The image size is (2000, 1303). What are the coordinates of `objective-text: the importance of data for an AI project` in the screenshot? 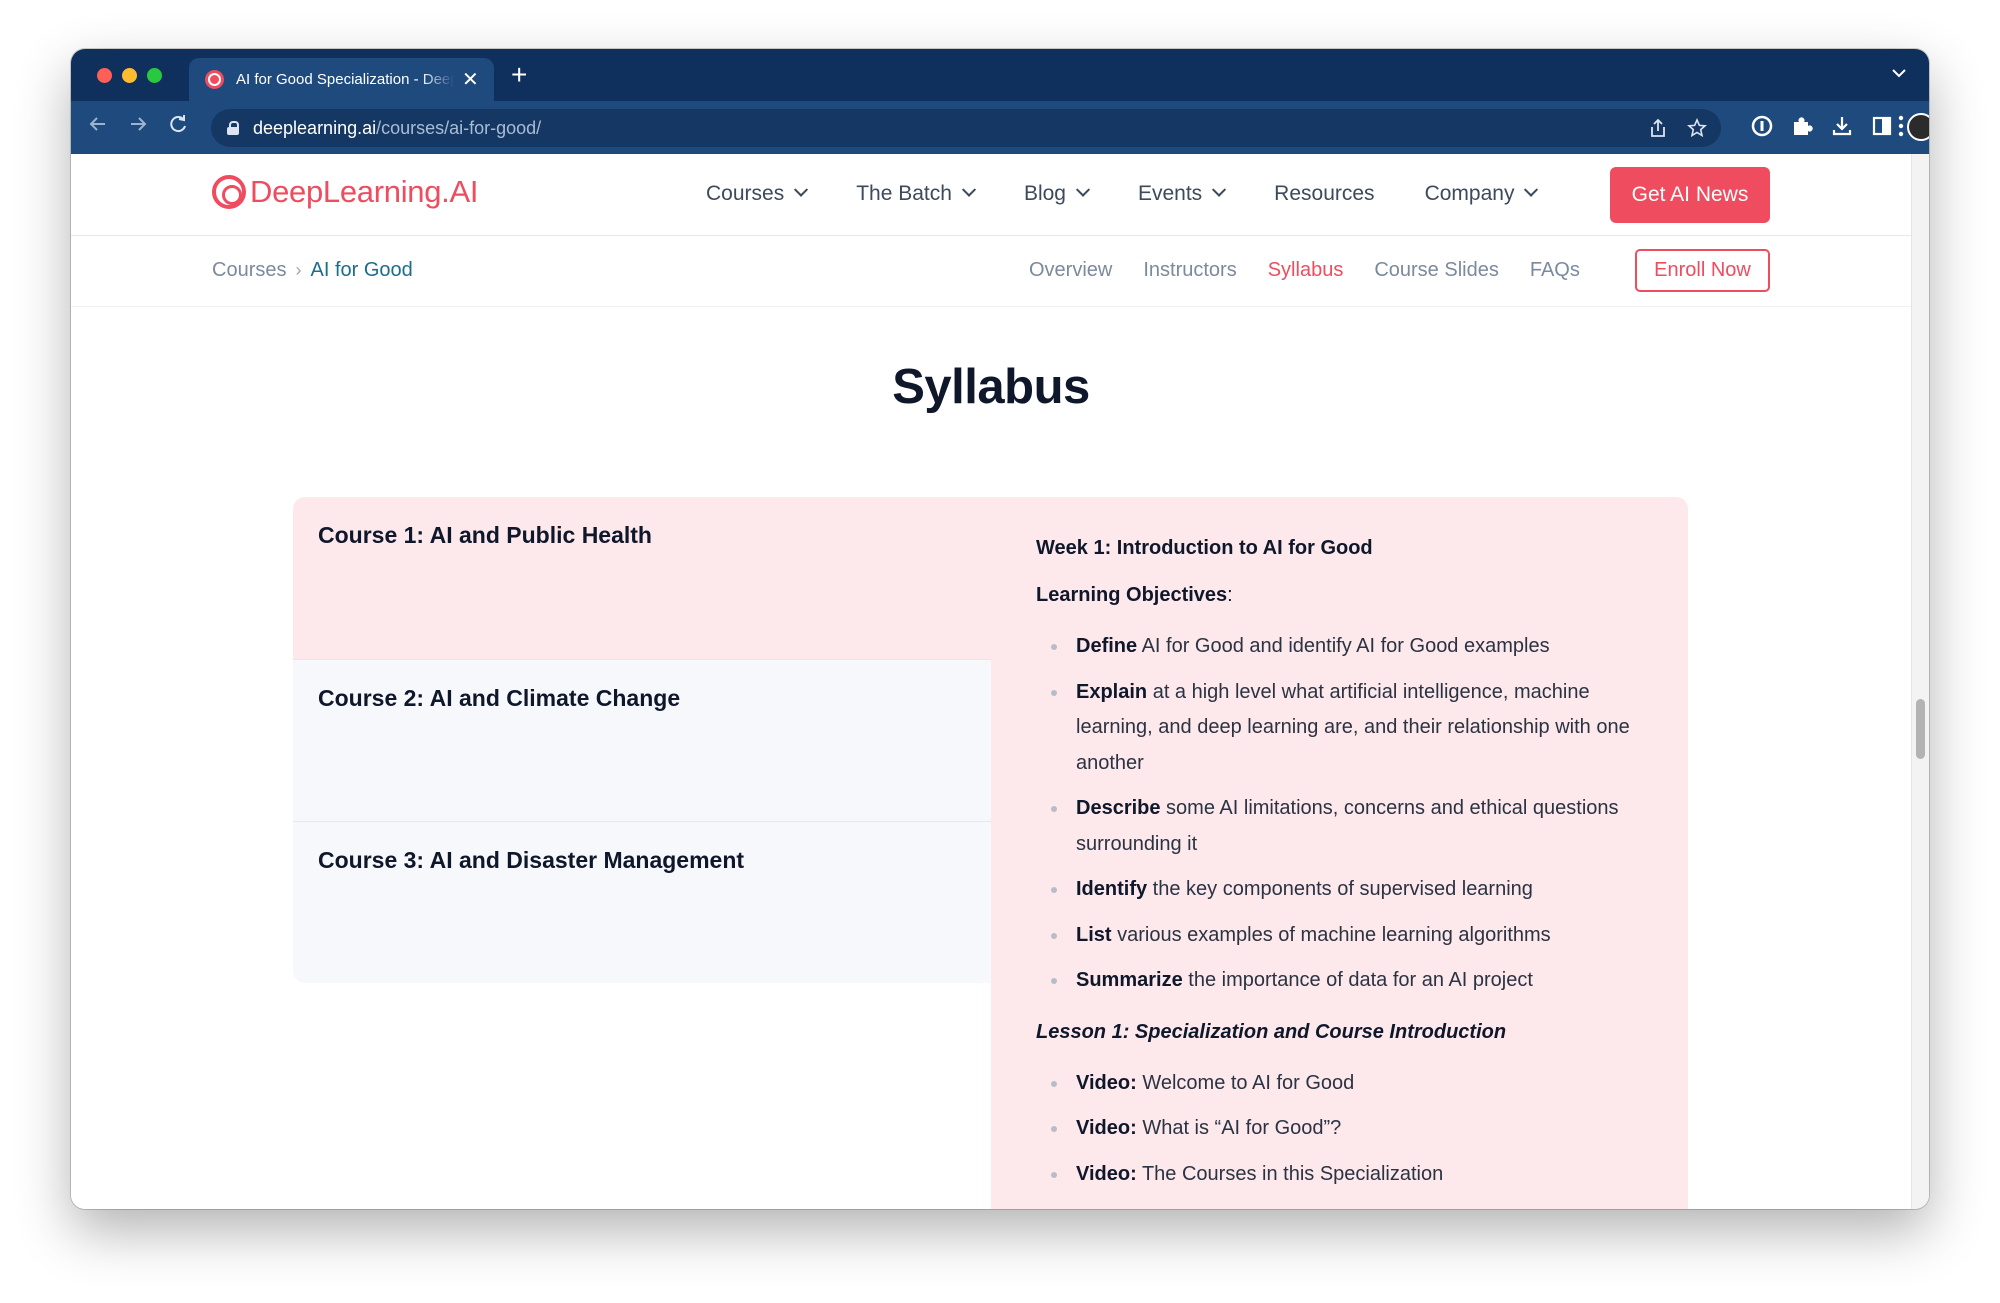 It's located at (1357, 980).